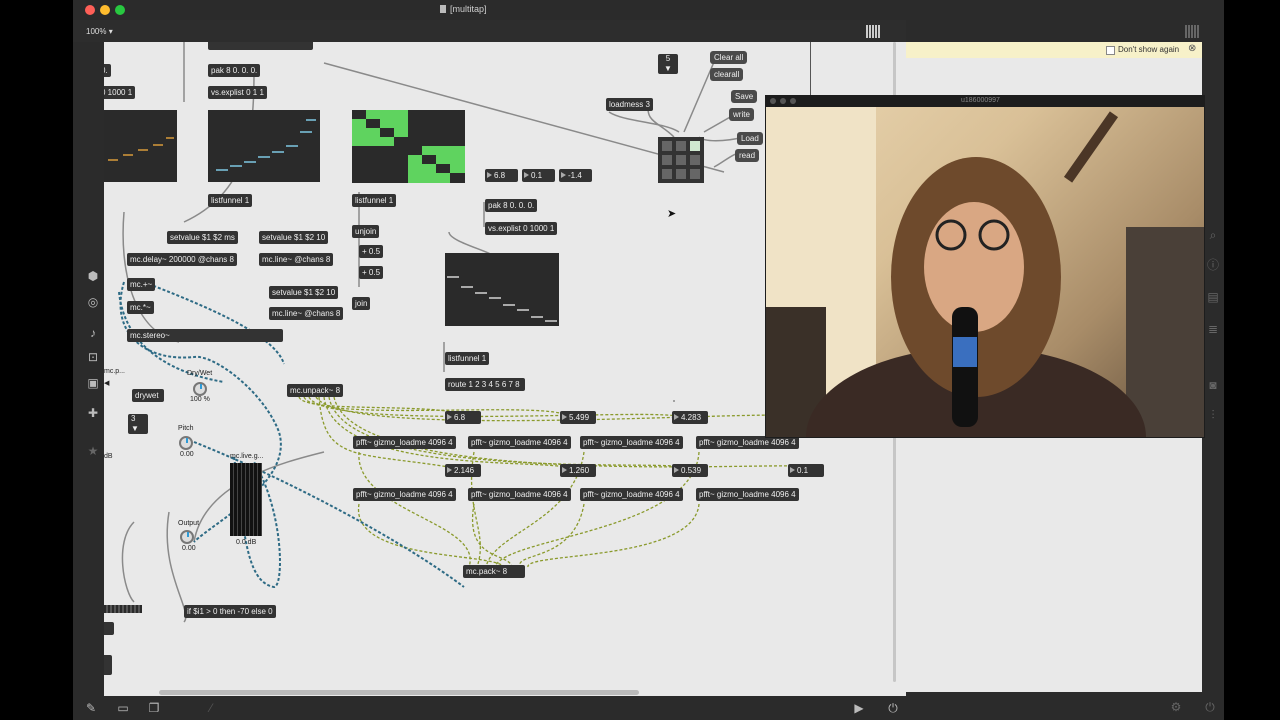 Image resolution: width=1280 pixels, height=720 pixels. I want to click on save-button: Save, so click(744, 96).